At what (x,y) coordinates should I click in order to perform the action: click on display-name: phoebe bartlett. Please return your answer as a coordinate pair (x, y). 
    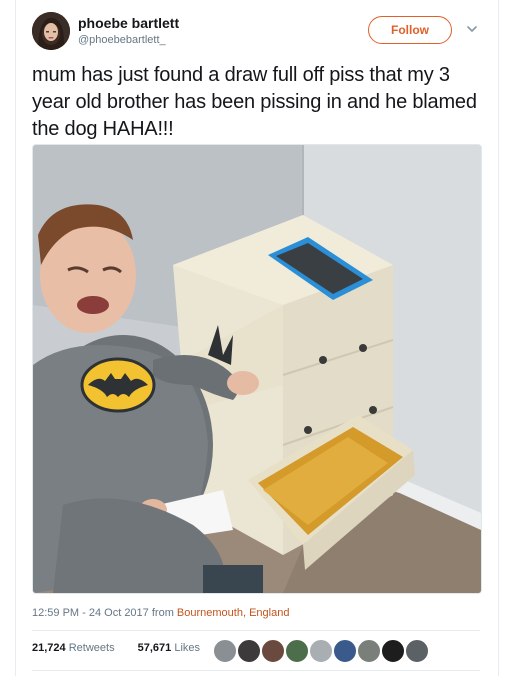
    Looking at the image, I should click on (128, 23).